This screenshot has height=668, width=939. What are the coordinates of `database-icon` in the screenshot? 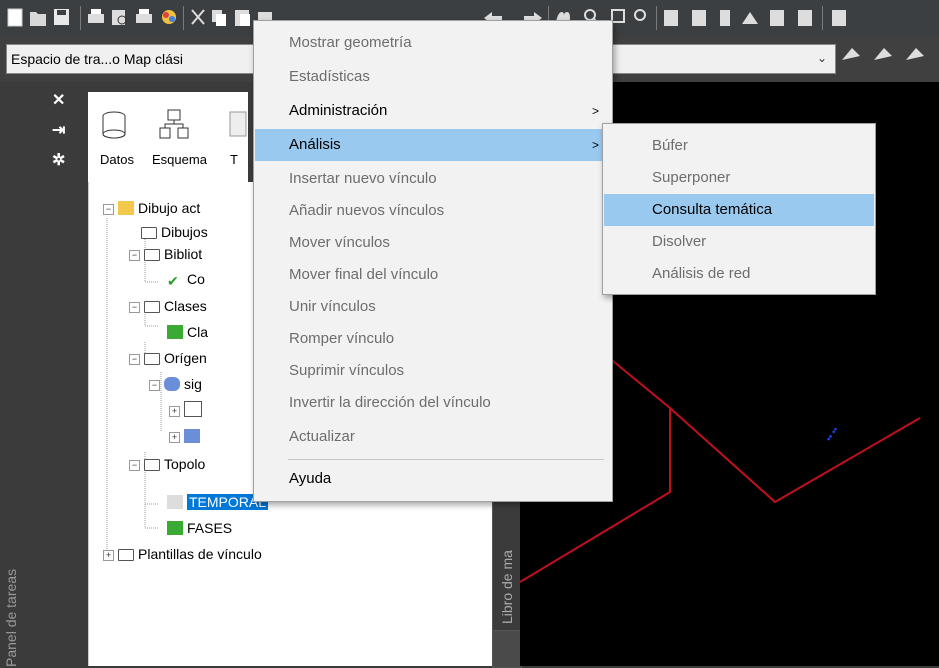 It's located at (114, 125).